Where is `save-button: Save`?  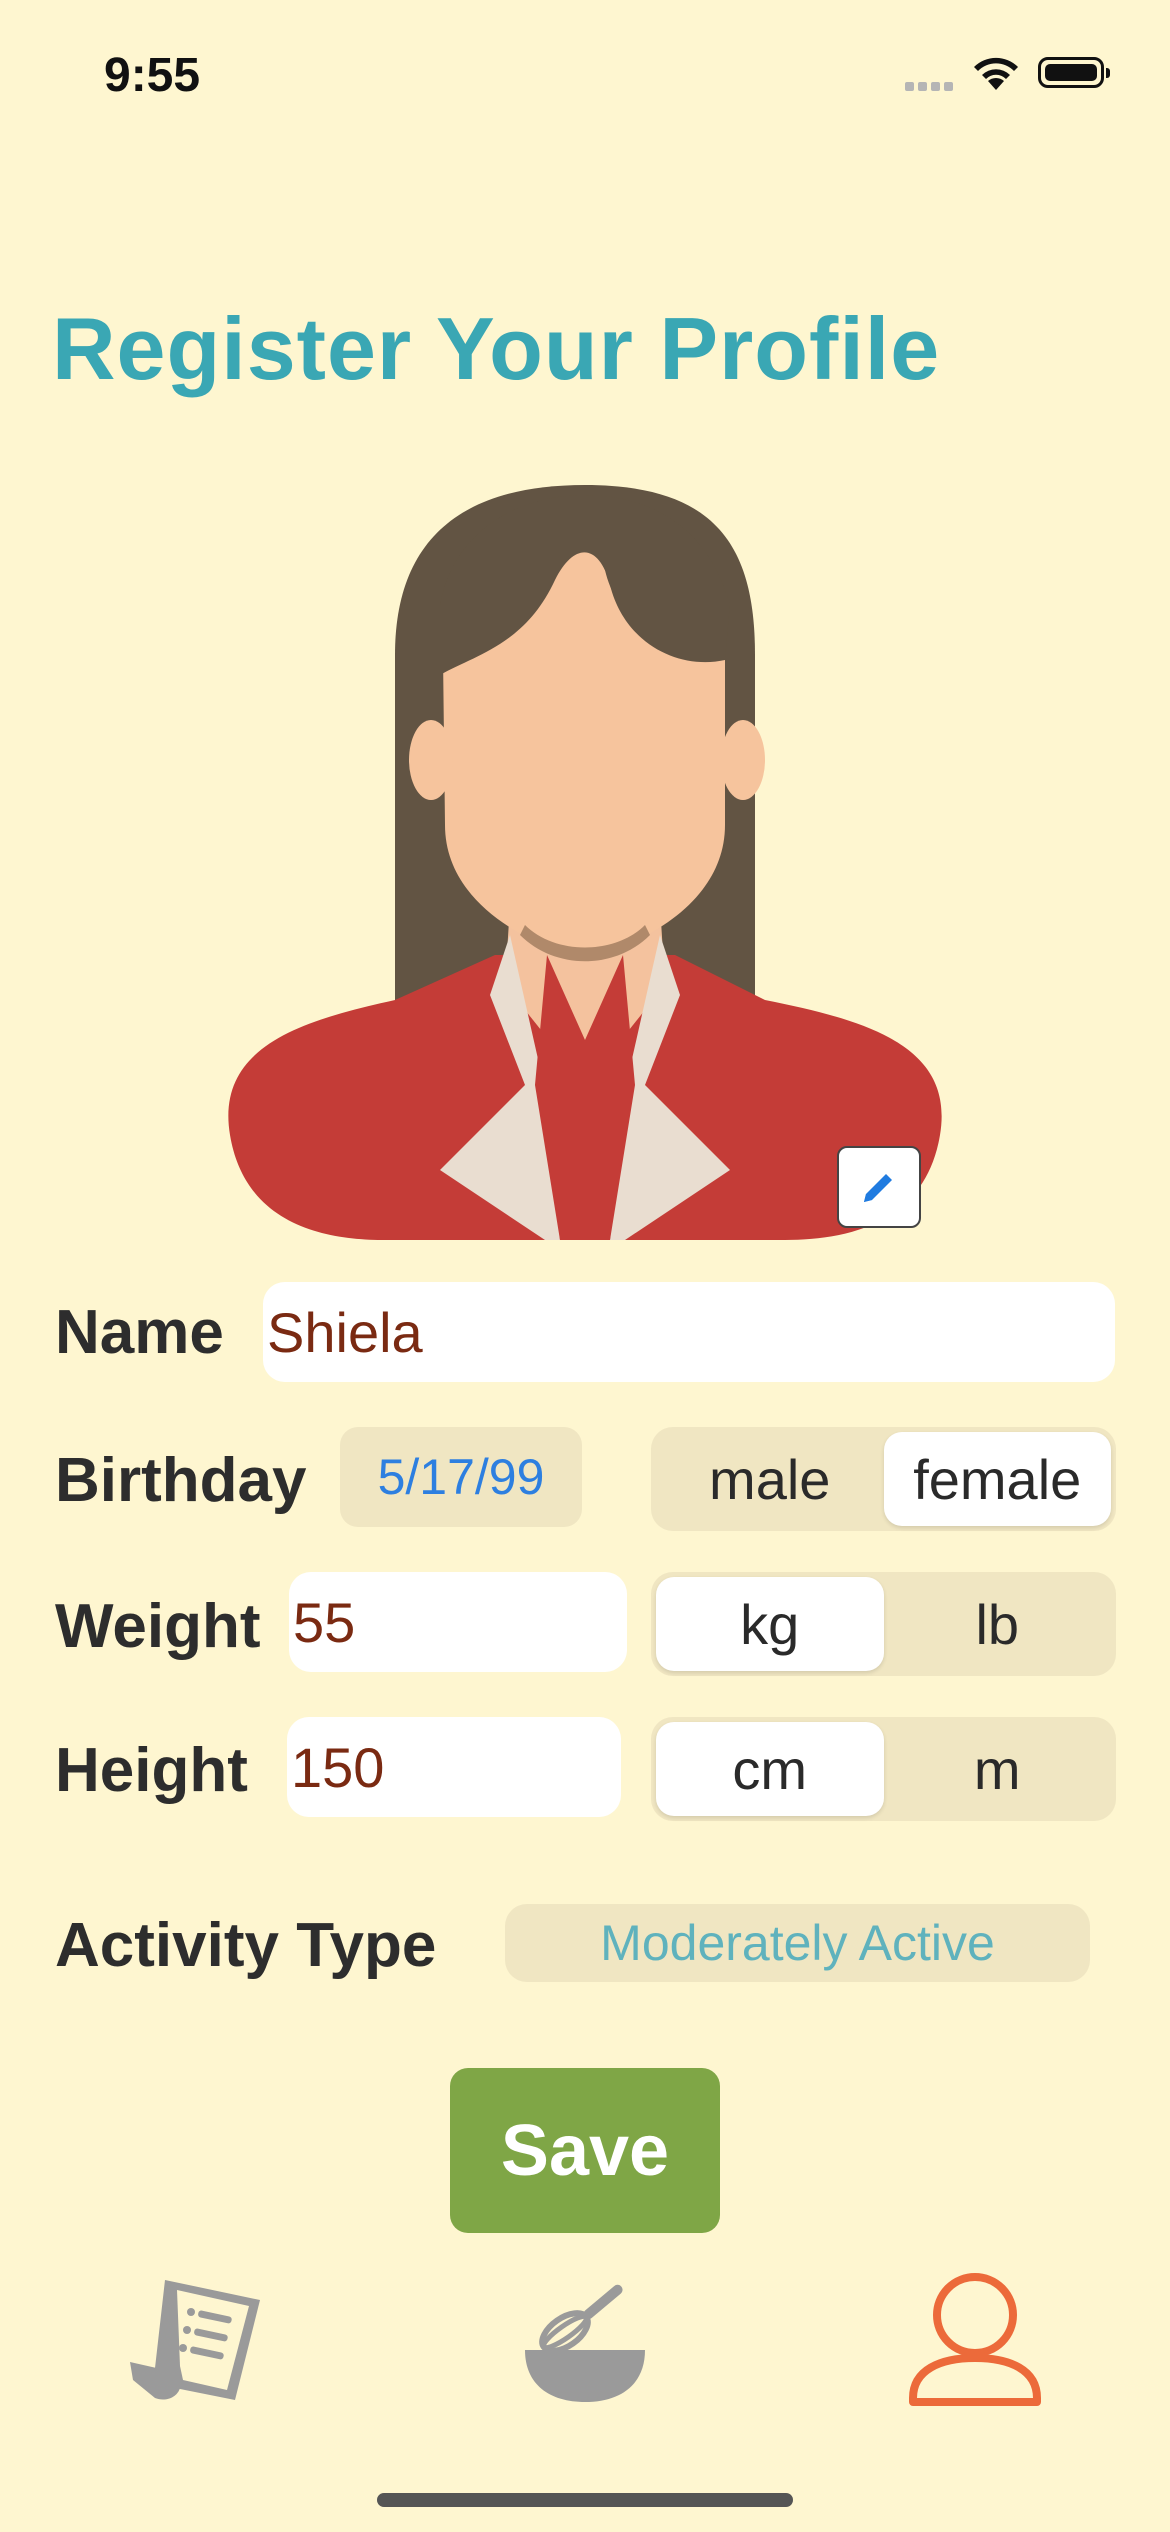 save-button: Save is located at coordinates (585, 2150).